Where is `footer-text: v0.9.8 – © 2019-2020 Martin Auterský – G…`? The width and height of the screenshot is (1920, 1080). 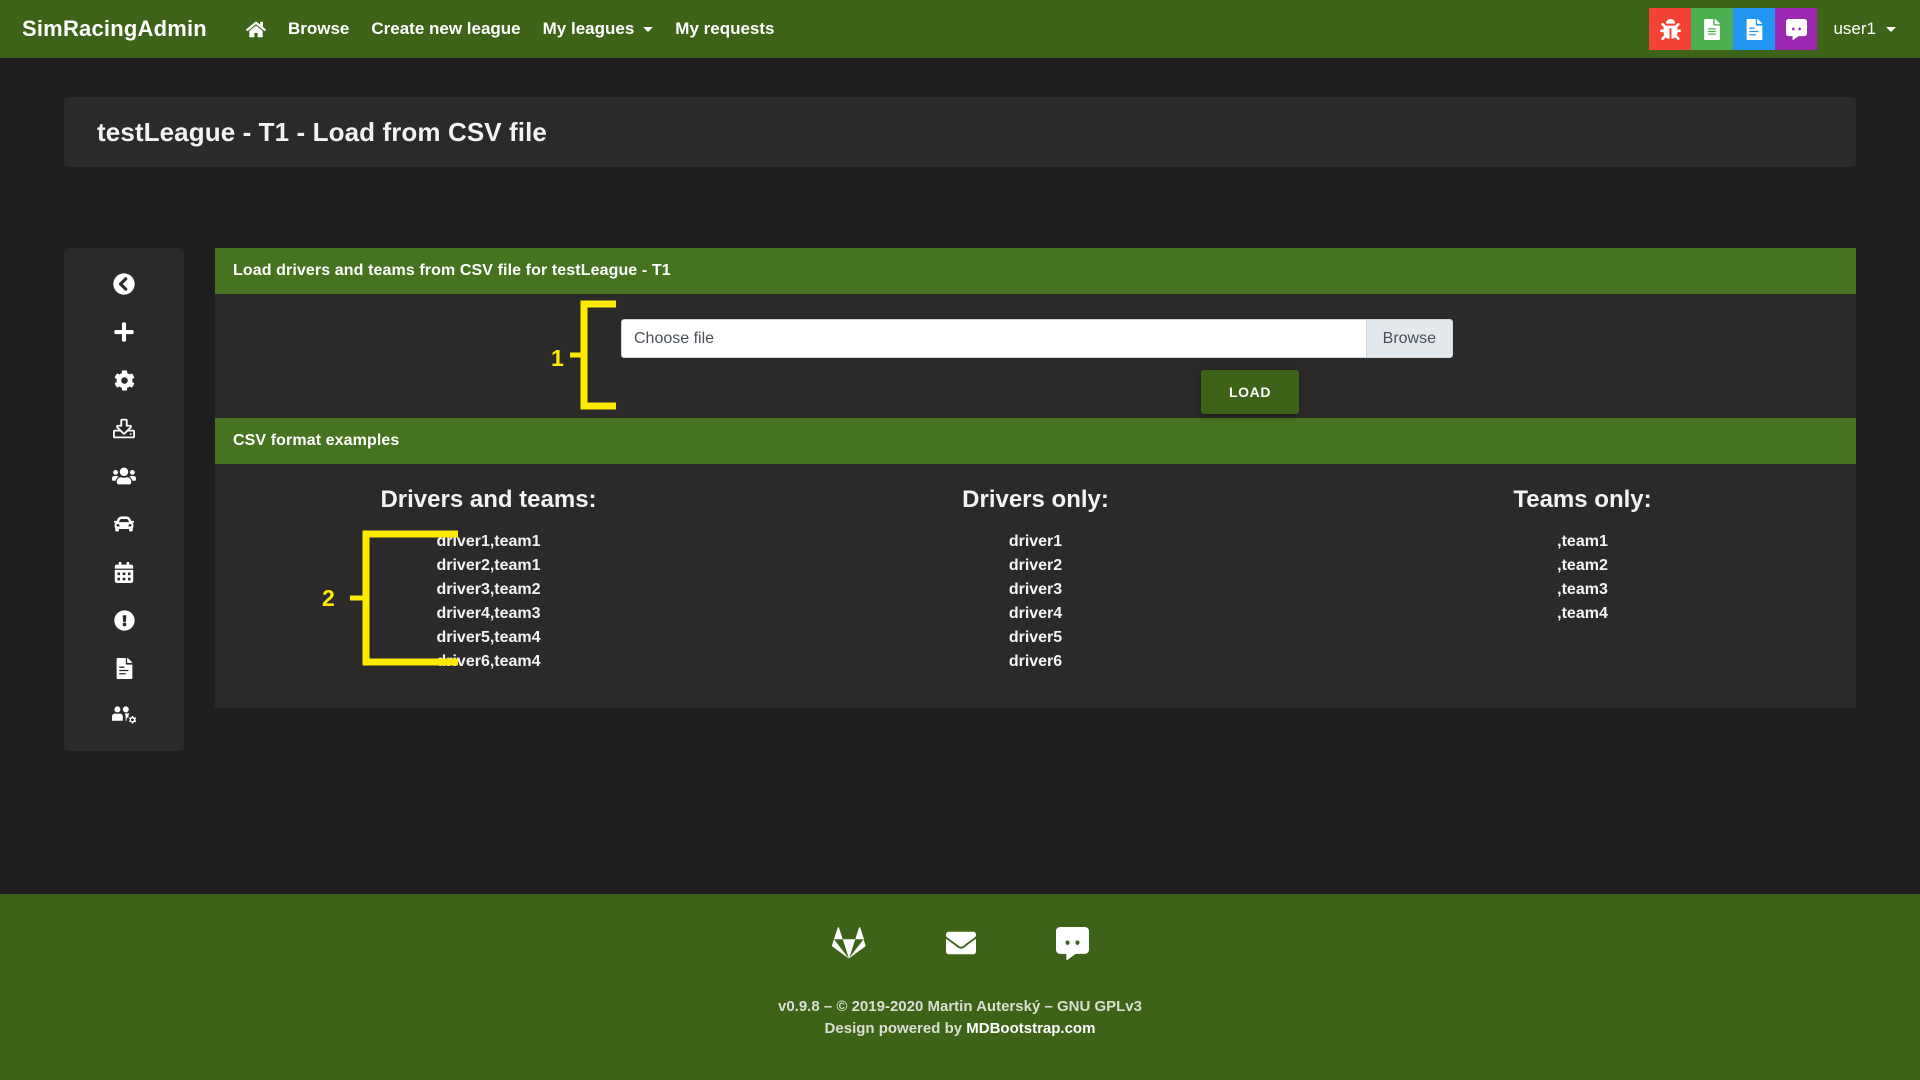
footer-text: v0.9.8 – © 2019-2020 Martin Auterský – G… is located at coordinates (960, 1018).